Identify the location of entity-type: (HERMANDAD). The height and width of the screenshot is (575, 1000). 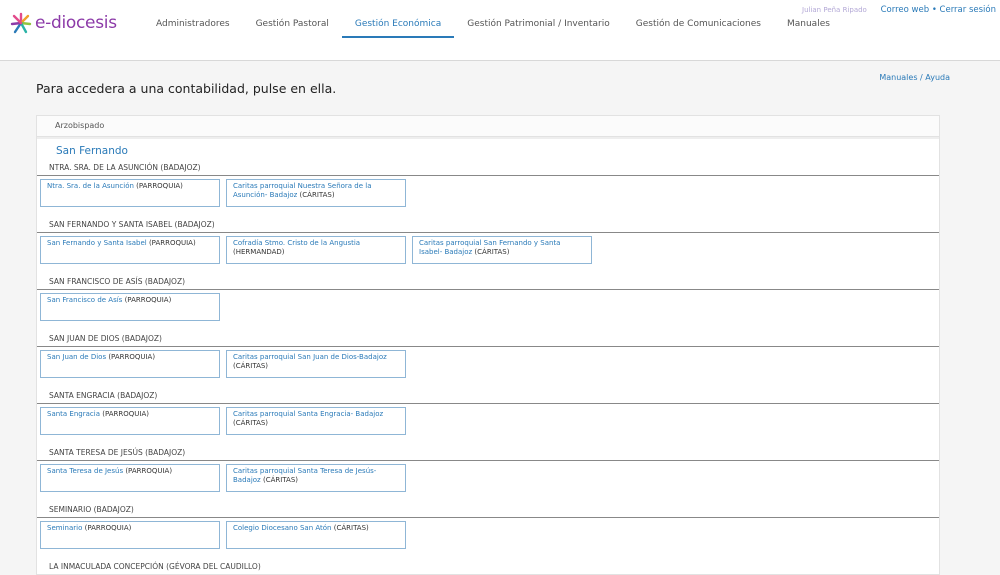
(259, 252).